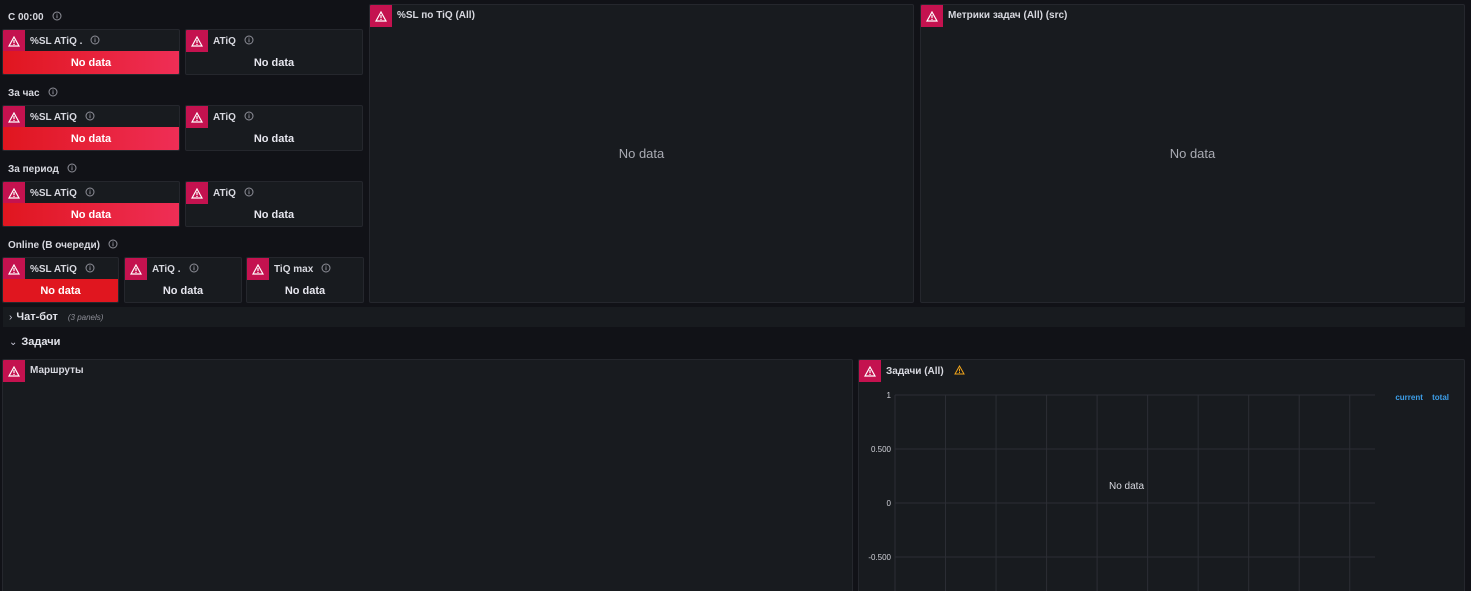 The width and height of the screenshot is (1471, 591). I want to click on stat-panel-atiq-period: ATiQ No data, so click(274, 204).